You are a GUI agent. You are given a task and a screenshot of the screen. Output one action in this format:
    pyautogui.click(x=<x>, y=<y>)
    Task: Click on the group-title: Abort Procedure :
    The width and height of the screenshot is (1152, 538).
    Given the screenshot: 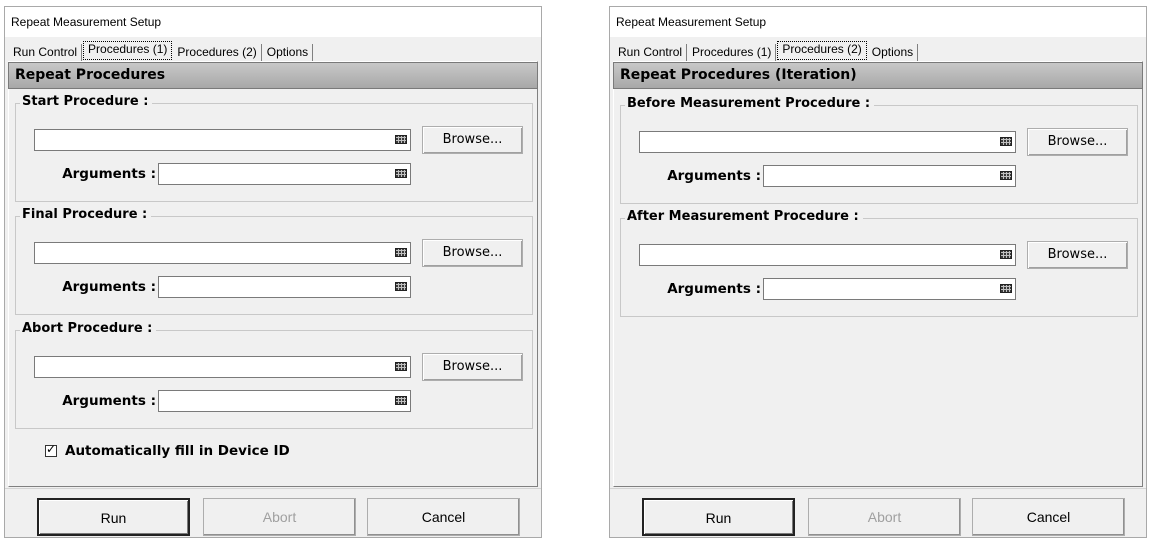 What is the action you would take?
    pyautogui.click(x=88, y=328)
    